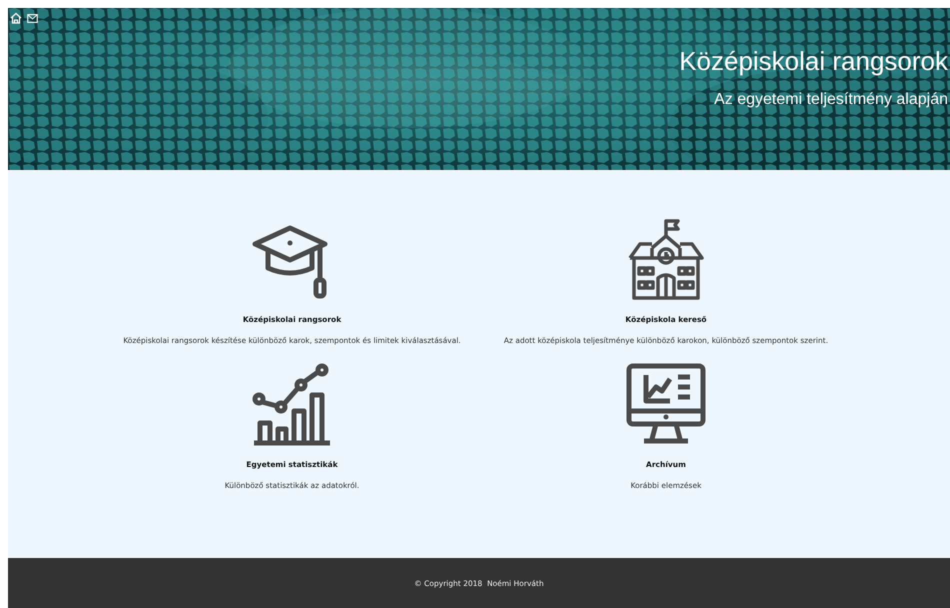 This screenshot has width=950, height=608. I want to click on bar-chart-icon, so click(292, 405).